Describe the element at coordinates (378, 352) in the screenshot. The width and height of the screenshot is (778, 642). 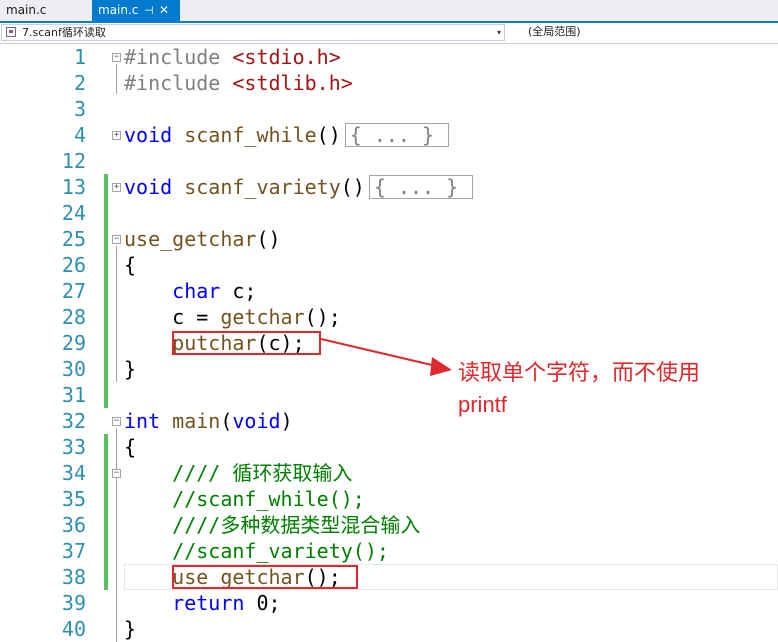
I see `arrow-shaft` at that location.